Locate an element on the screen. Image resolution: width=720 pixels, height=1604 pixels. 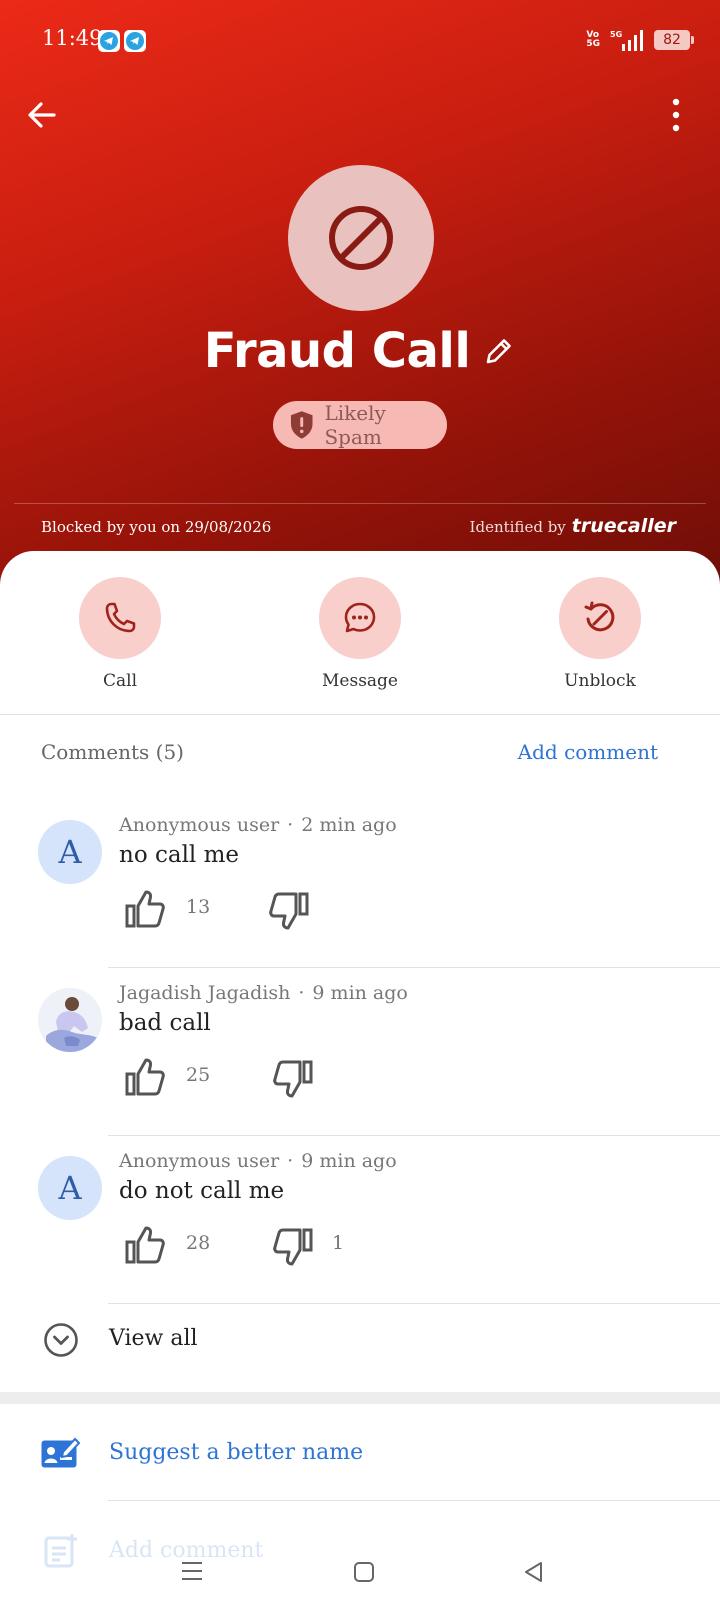
blocked-icon is located at coordinates (361, 238).